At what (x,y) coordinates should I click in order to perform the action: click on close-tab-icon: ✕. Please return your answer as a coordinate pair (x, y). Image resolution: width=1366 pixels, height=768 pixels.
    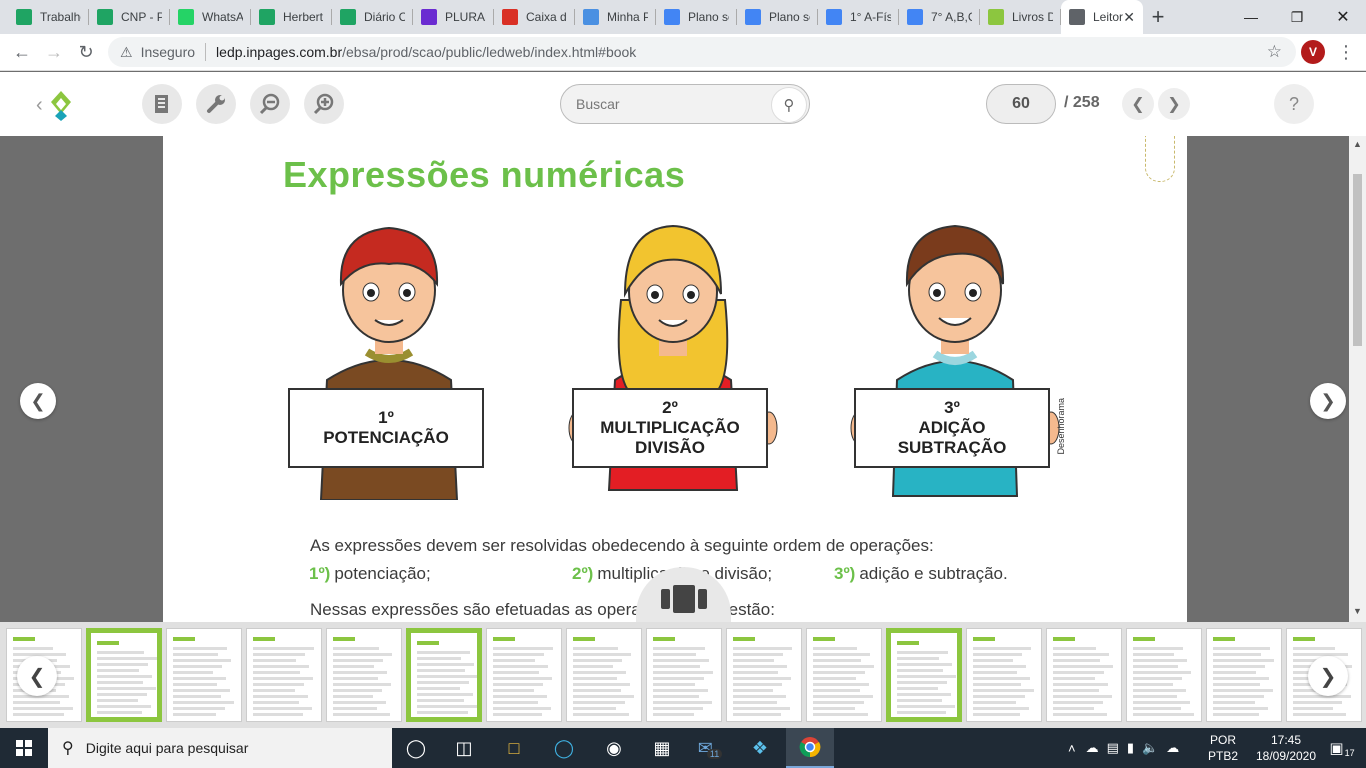
    Looking at the image, I should click on (1129, 17).